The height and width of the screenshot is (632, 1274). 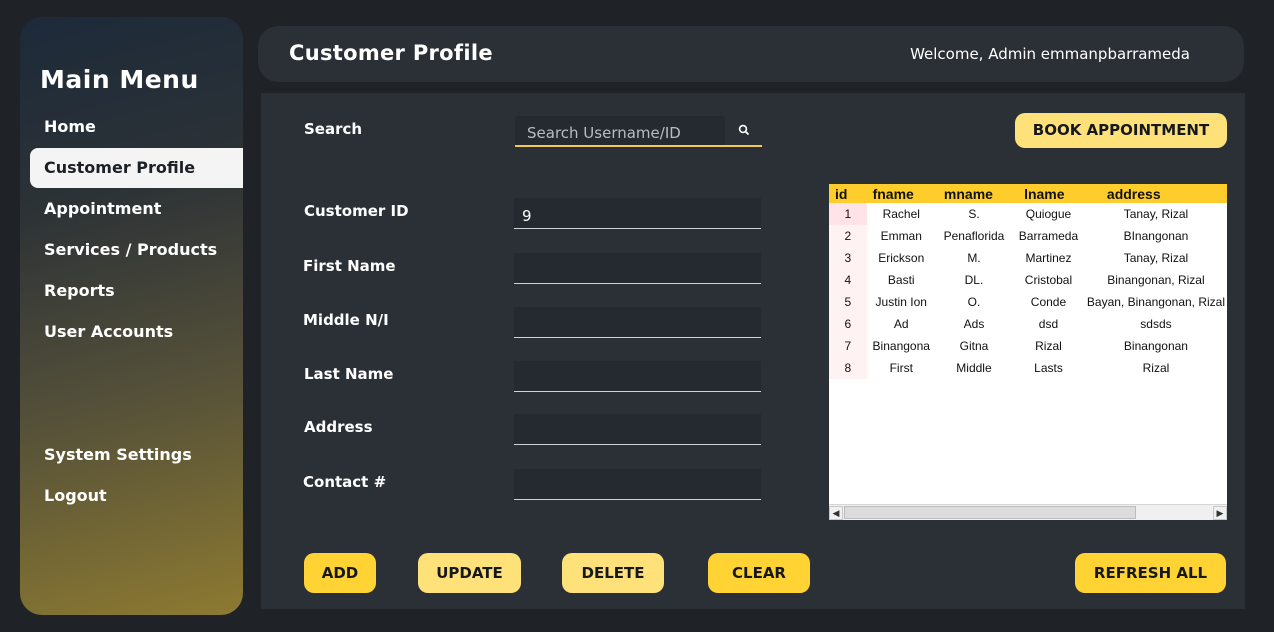 What do you see at coordinates (136, 168) in the screenshot?
I see `sidebar-item-customer-profile: Customer Profile` at bounding box center [136, 168].